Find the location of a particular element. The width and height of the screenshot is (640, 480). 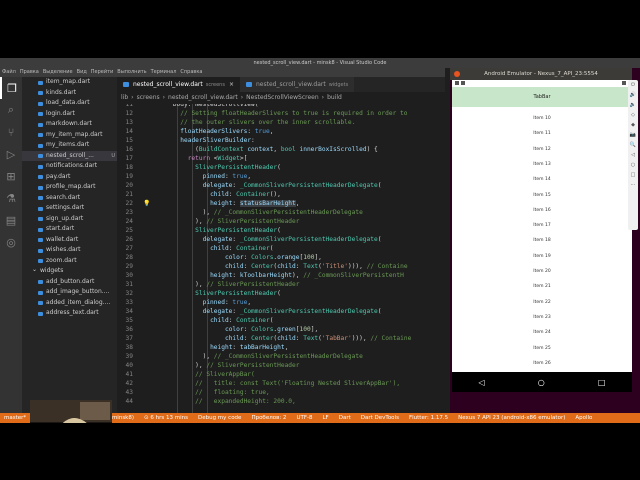

remote-icon: ◎ is located at coordinates (11, 242).